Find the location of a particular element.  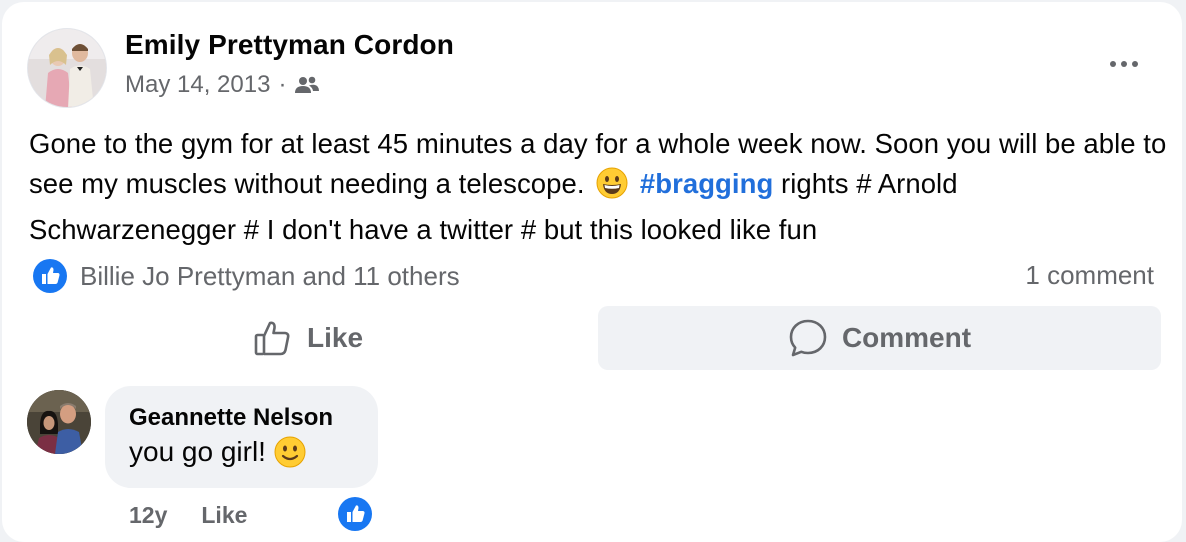

grinning-face-icon is located at coordinates (612, 188).